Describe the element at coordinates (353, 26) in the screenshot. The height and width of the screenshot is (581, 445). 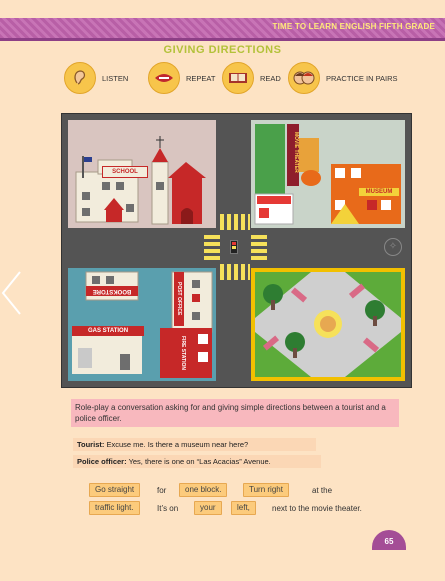
I see `book-title: TIME TO LEARN ENGLISH FIFTH GRADE` at that location.